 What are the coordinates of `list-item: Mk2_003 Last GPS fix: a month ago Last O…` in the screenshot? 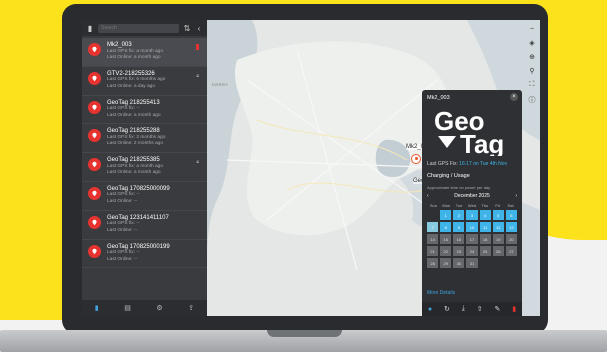 It's located at (144, 52).